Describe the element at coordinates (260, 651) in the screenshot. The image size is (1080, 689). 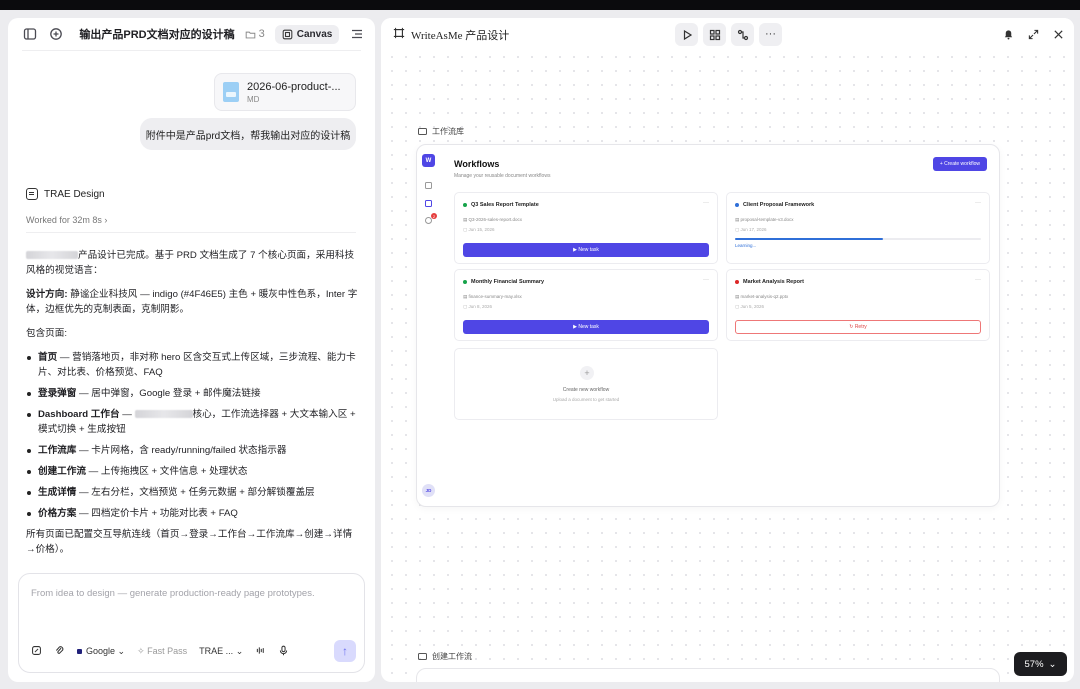
I see `audio-wave-icon` at that location.